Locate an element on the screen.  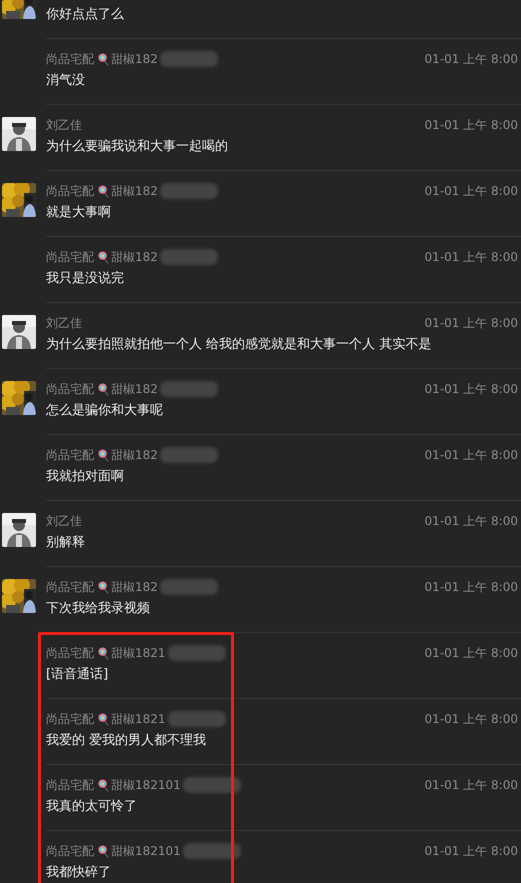
message-text: 我就拍对面啊 is located at coordinates (85, 477).